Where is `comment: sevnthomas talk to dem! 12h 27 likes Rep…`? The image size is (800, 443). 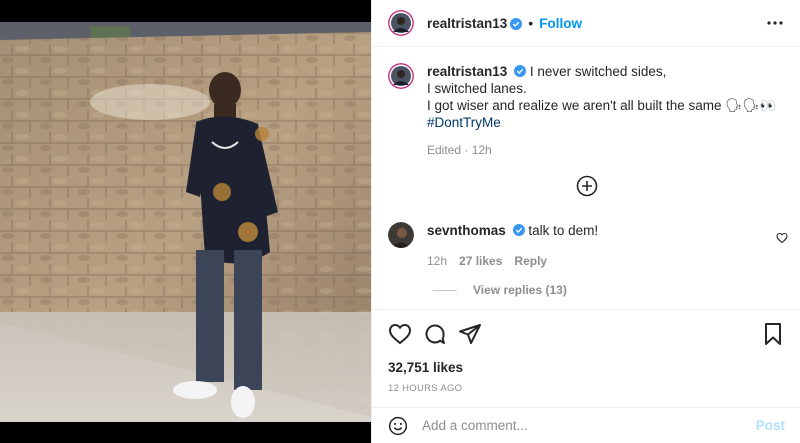 comment: sevnthomas talk to dem! 12h 27 likes Rep… is located at coordinates (588, 259).